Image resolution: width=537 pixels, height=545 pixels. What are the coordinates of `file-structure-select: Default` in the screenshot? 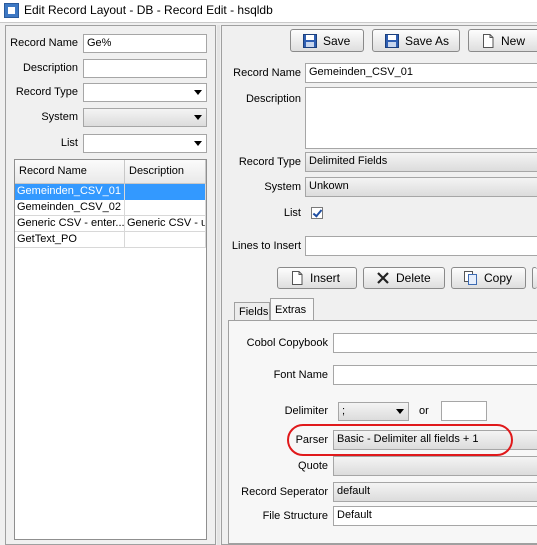 It's located at (435, 516).